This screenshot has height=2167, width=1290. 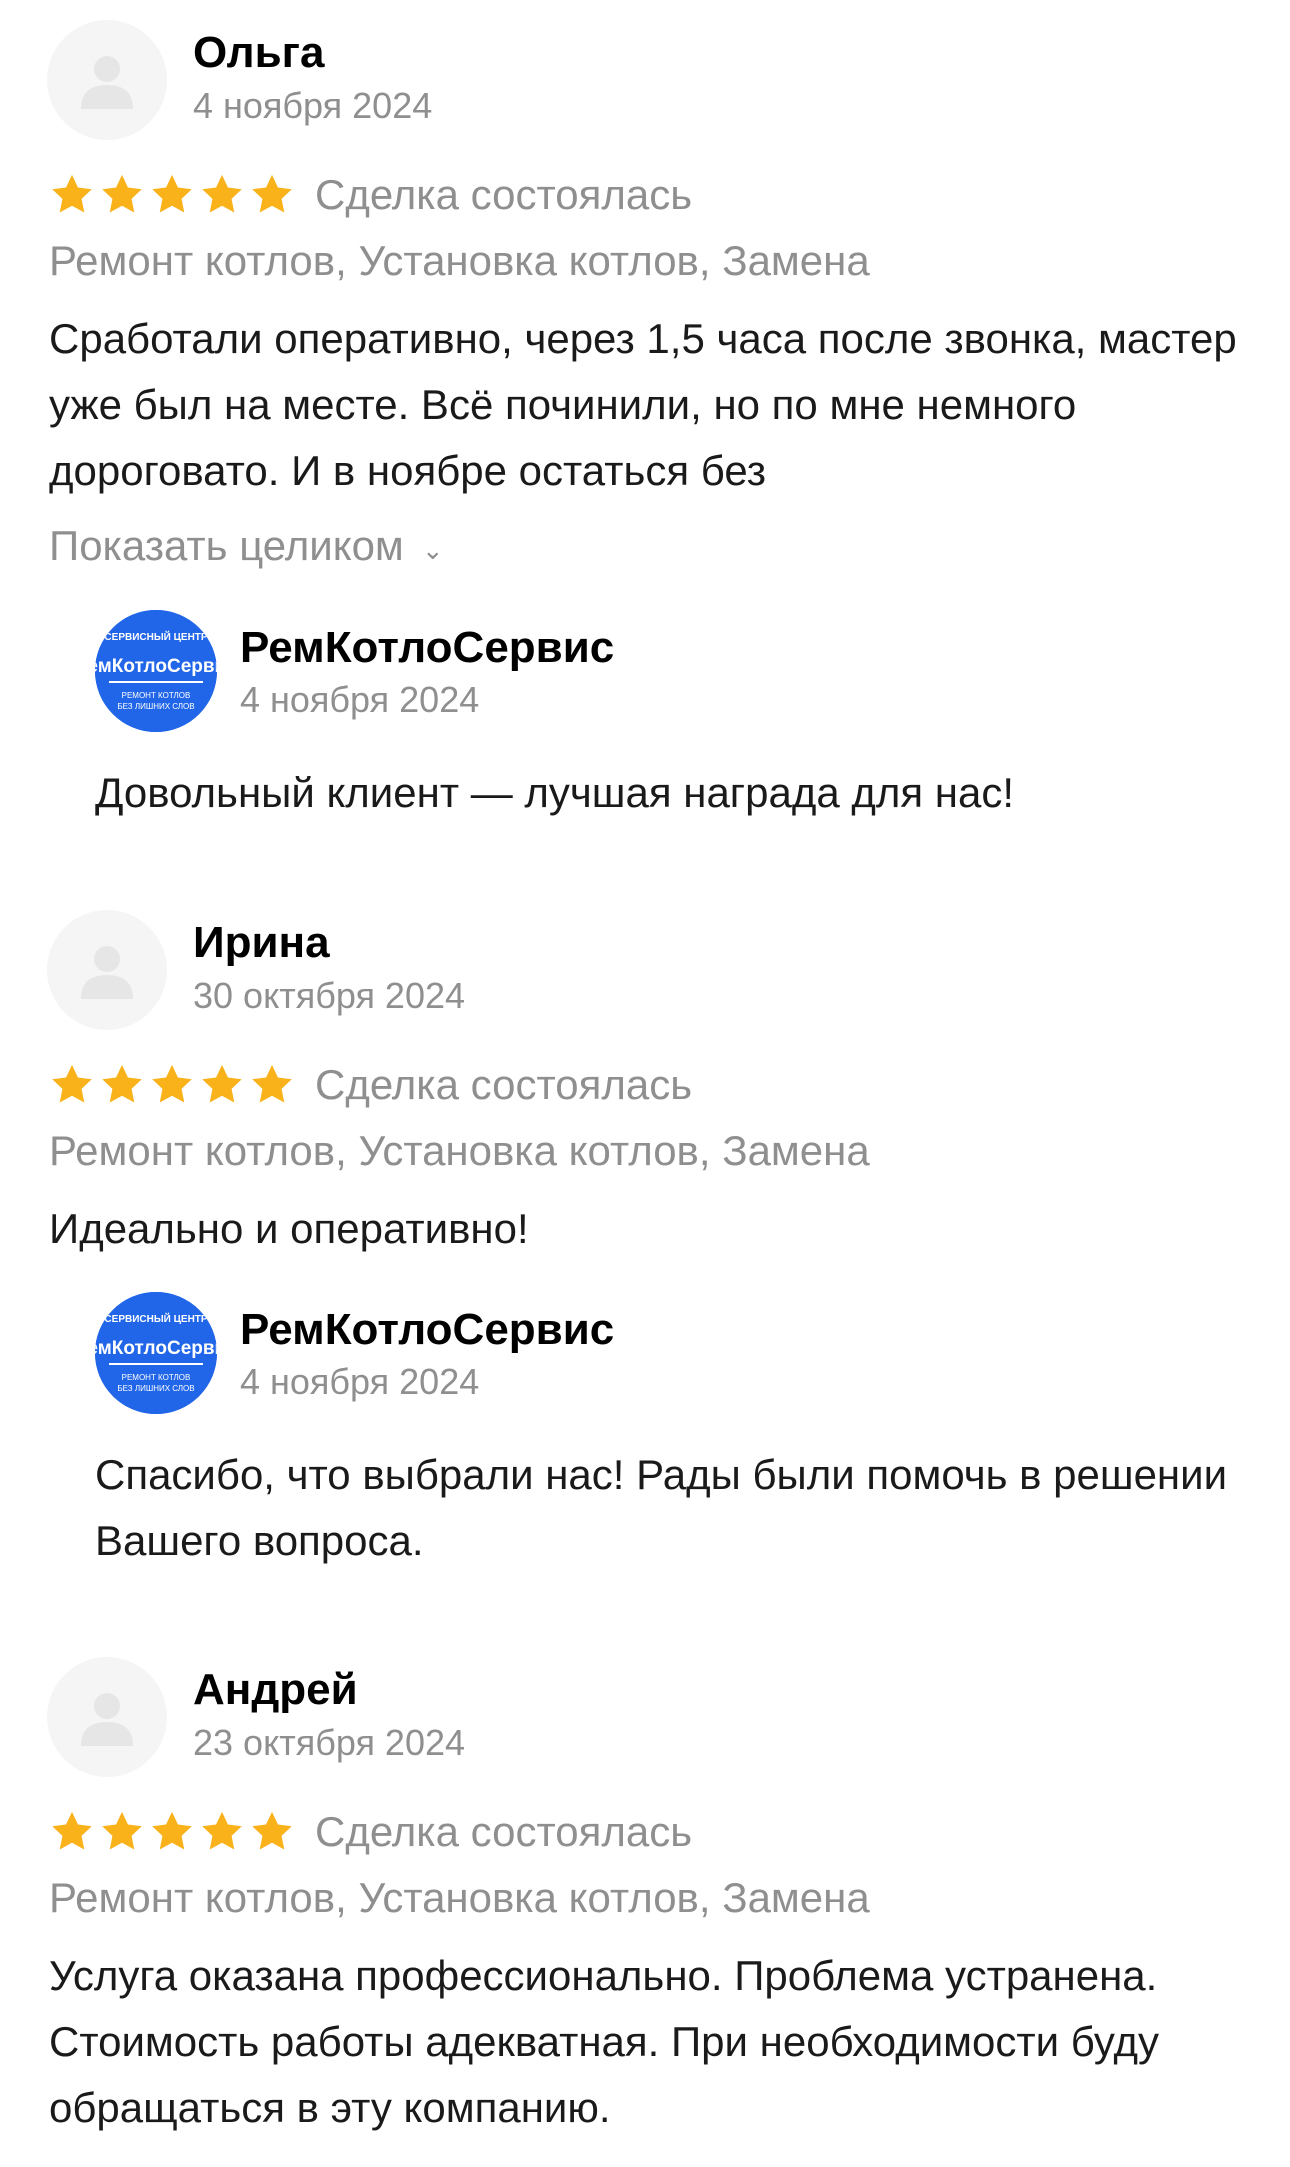 What do you see at coordinates (329, 995) in the screenshot?
I see `review-date: 30 октября 2024` at bounding box center [329, 995].